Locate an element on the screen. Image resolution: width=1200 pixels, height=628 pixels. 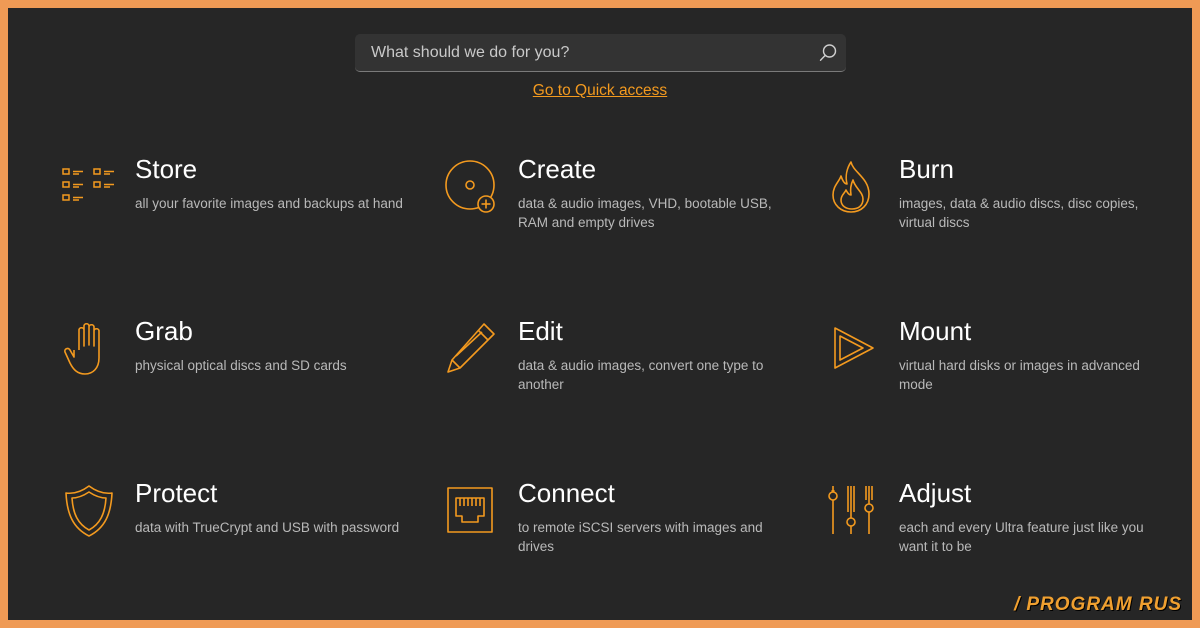
network-port-icon is located at coordinates (470, 510).